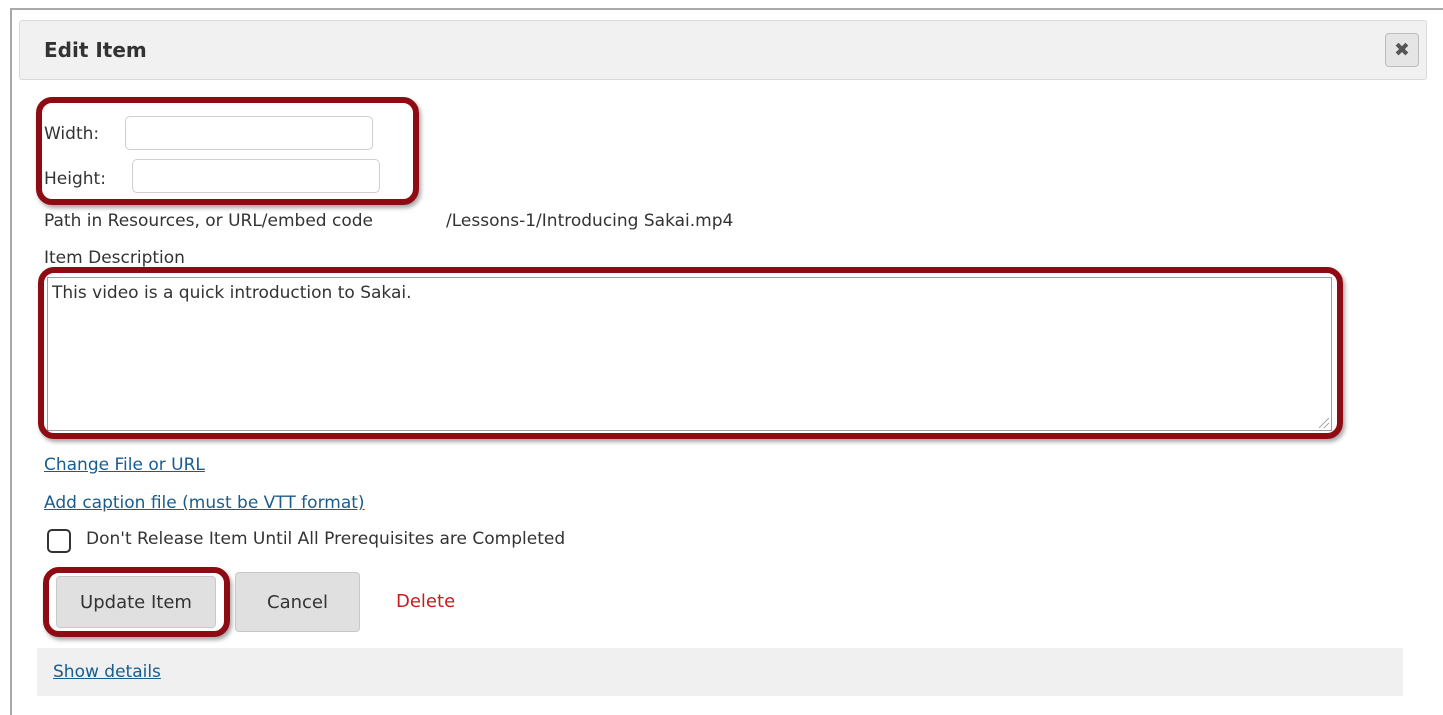  Describe the element at coordinates (249, 133) in the screenshot. I see `width-input` at that location.